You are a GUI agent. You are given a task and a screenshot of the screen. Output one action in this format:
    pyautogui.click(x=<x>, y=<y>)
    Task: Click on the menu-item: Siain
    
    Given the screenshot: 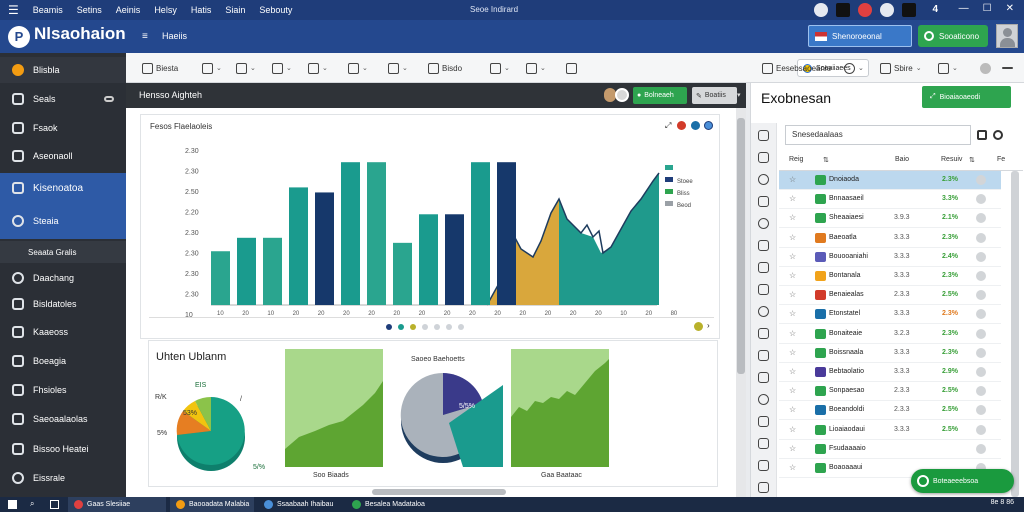 What is the action you would take?
    pyautogui.click(x=235, y=10)
    